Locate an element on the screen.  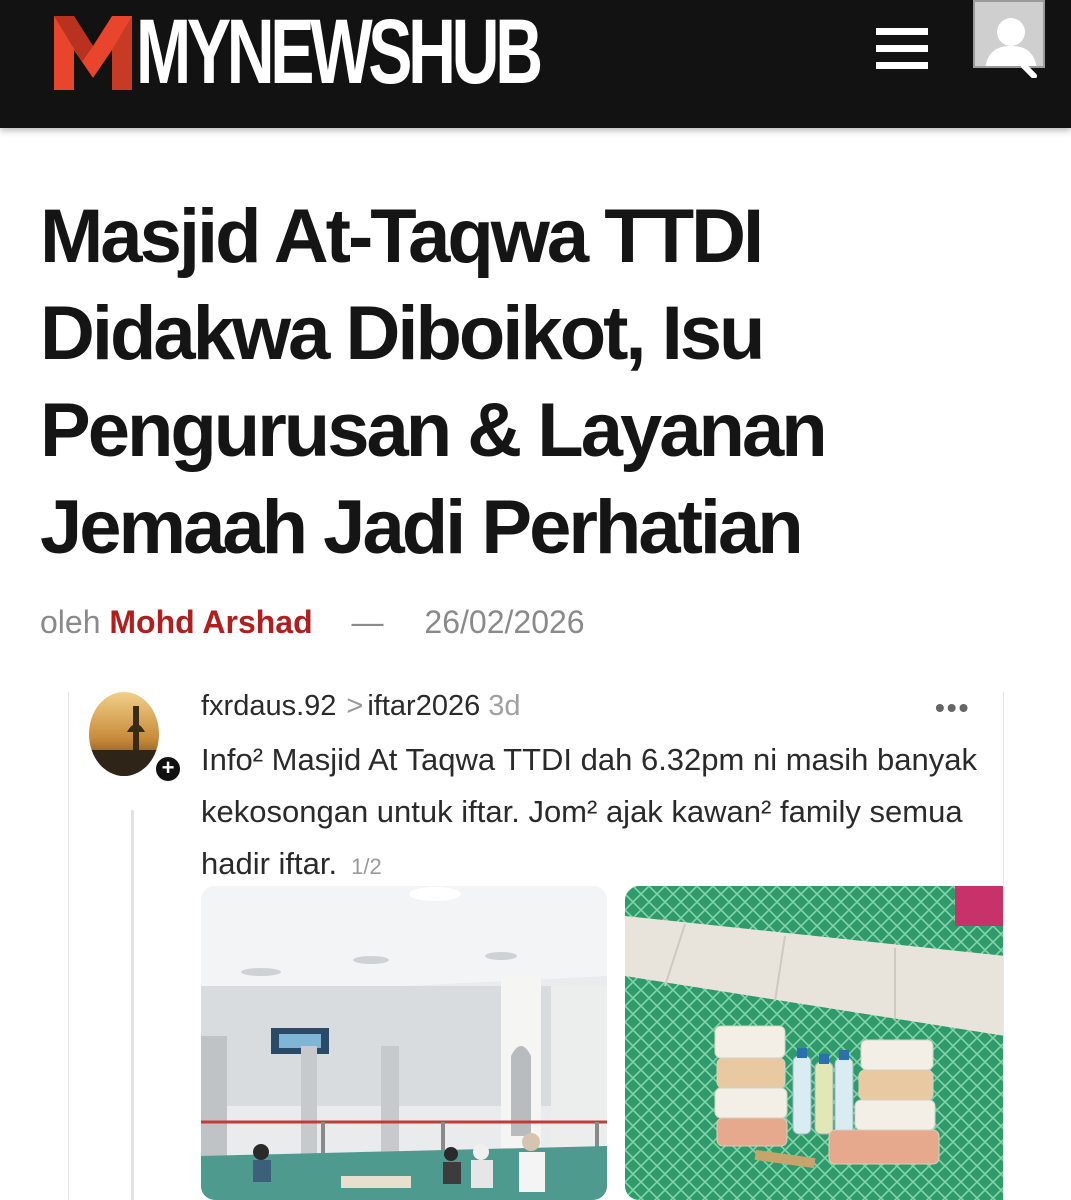
post-topic: iftar2026 is located at coordinates (423, 707).